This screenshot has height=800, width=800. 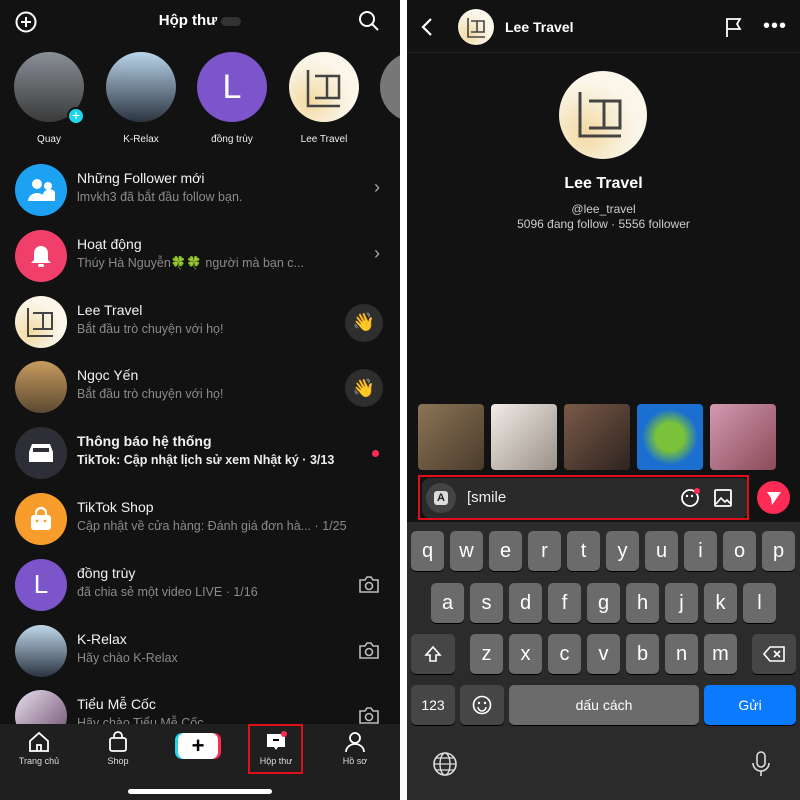 What do you see at coordinates (466, 551) in the screenshot?
I see `key-w: w` at bounding box center [466, 551].